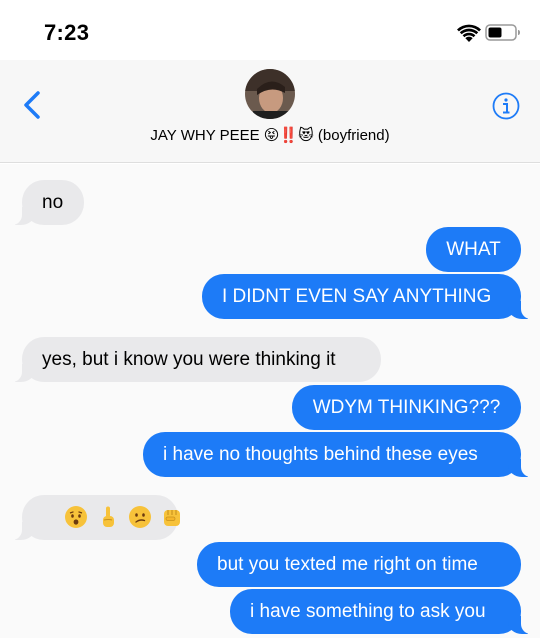 The image size is (540, 638). What do you see at coordinates (189, 359) in the screenshot?
I see `message-text: yes, but i know you were thinking it` at bounding box center [189, 359].